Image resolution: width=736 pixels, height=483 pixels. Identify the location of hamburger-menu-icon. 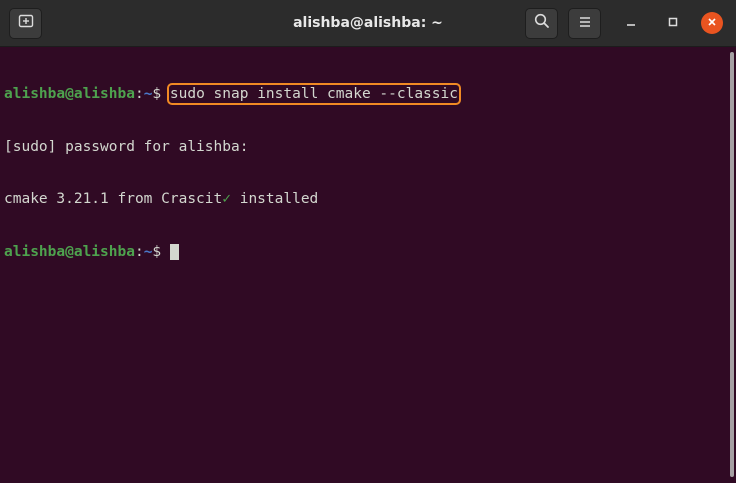
(585, 24).